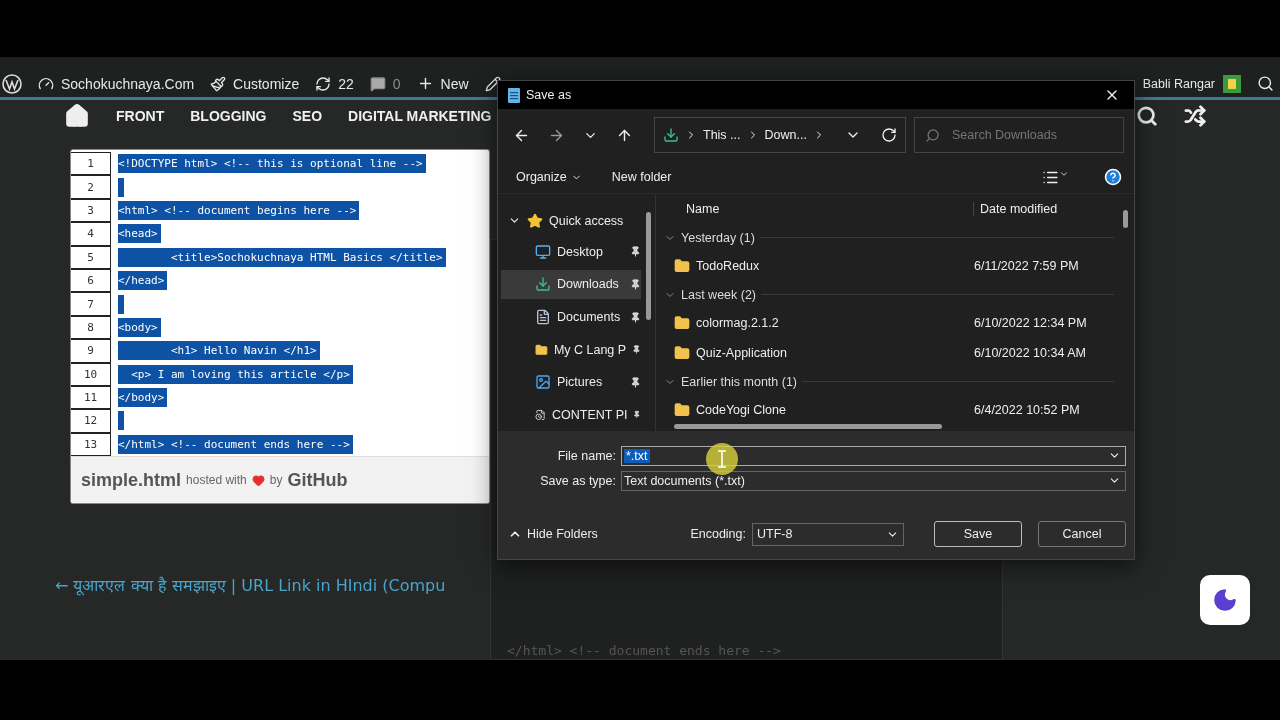 This screenshot has height=720, width=1280. I want to click on field-label: File name:, so click(586, 455).